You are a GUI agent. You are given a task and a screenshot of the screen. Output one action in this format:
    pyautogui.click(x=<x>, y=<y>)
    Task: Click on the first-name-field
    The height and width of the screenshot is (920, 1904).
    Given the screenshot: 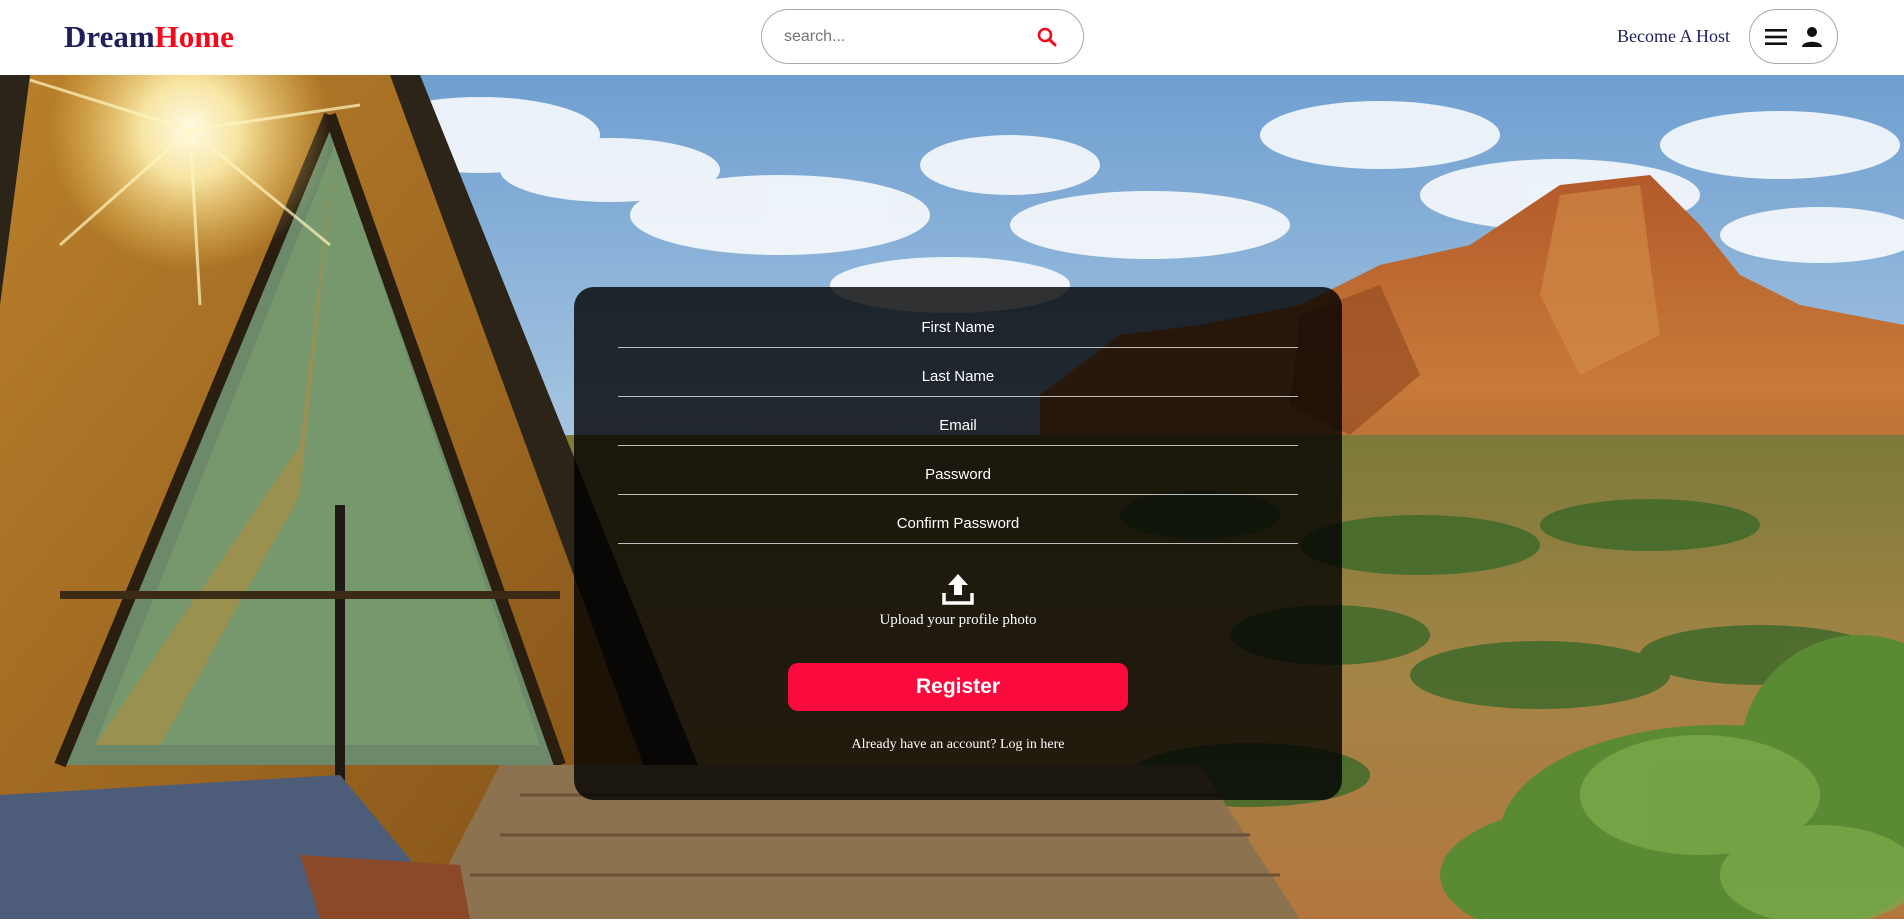 What is the action you would take?
    pyautogui.click(x=958, y=328)
    